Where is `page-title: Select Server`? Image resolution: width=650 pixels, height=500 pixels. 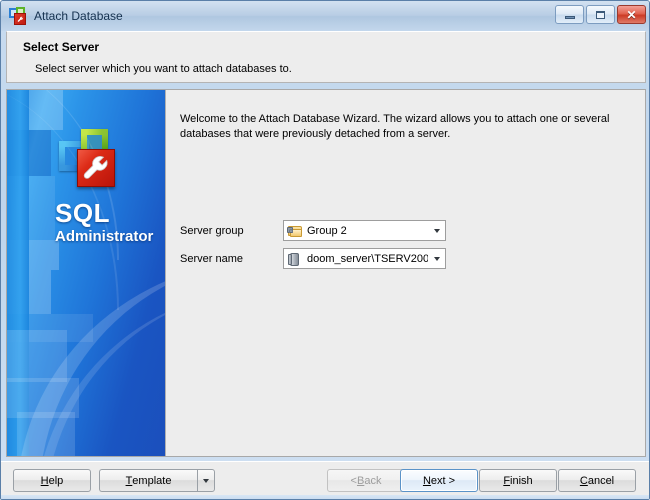
page-title: Select Server is located at coordinates (61, 47).